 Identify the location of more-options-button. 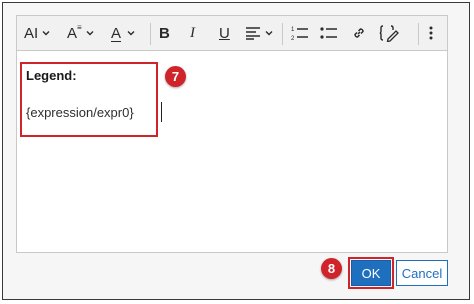
(431, 33).